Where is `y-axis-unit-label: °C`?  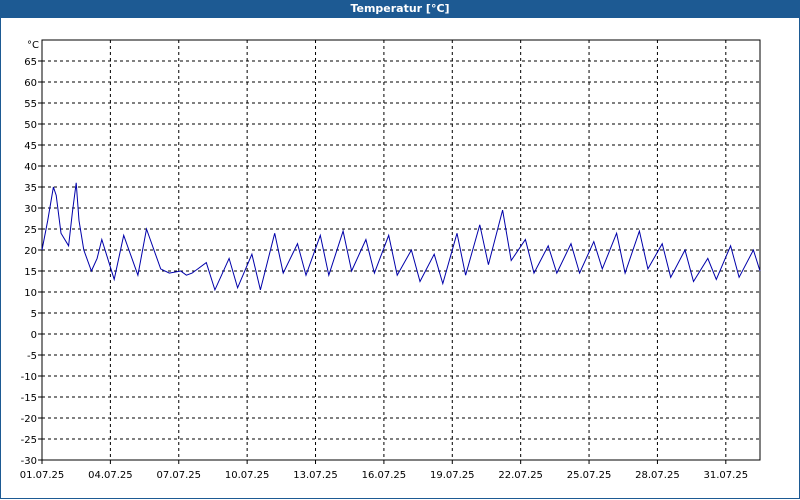 y-axis-unit-label: °C is located at coordinates (33, 45).